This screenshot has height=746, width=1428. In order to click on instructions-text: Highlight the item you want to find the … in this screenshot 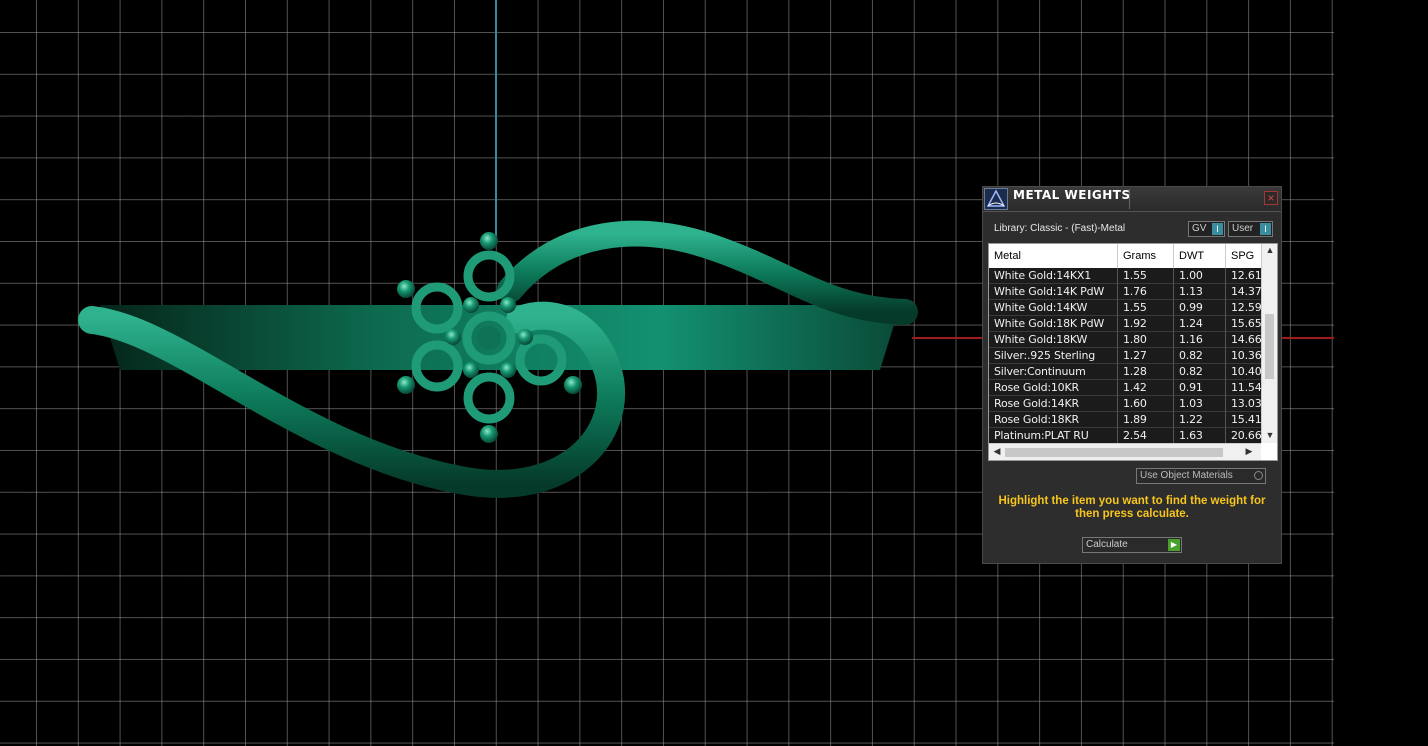, I will do `click(1132, 507)`.